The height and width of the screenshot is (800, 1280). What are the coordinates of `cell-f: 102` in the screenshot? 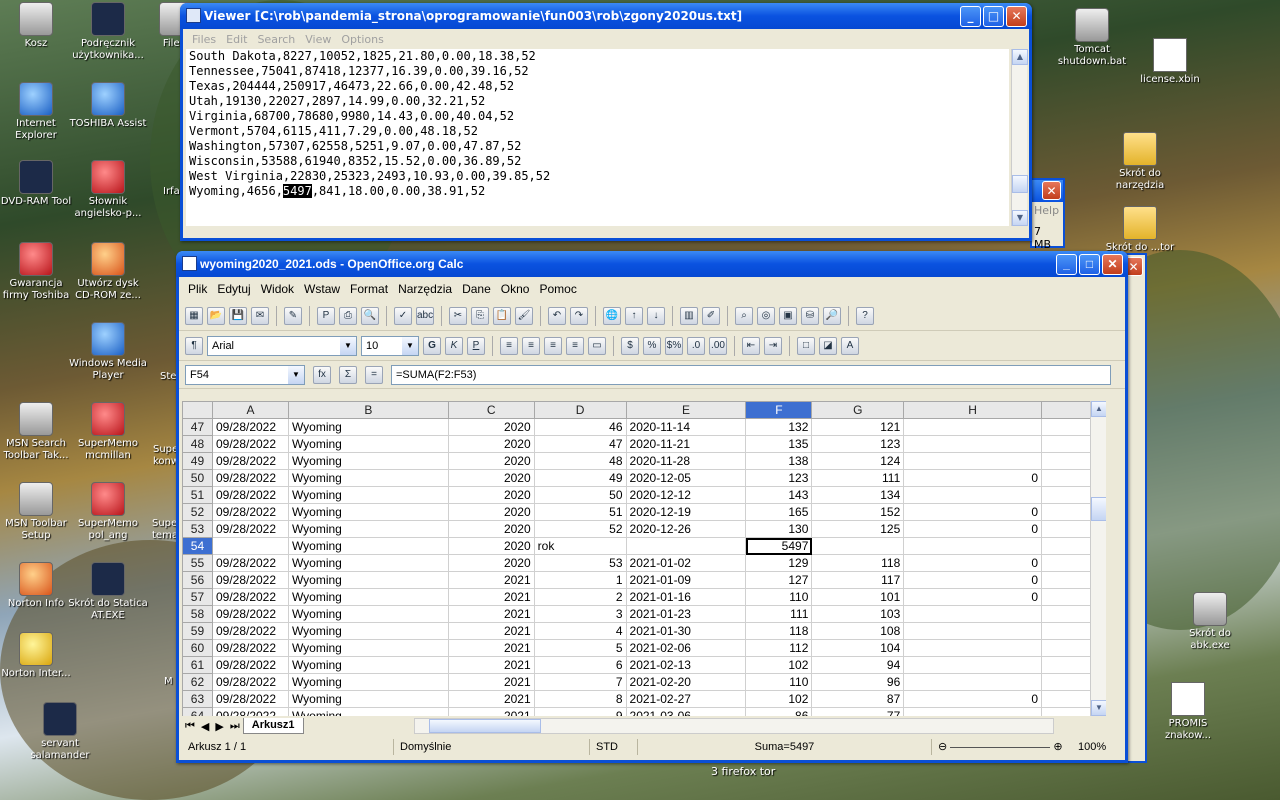 It's located at (779, 699).